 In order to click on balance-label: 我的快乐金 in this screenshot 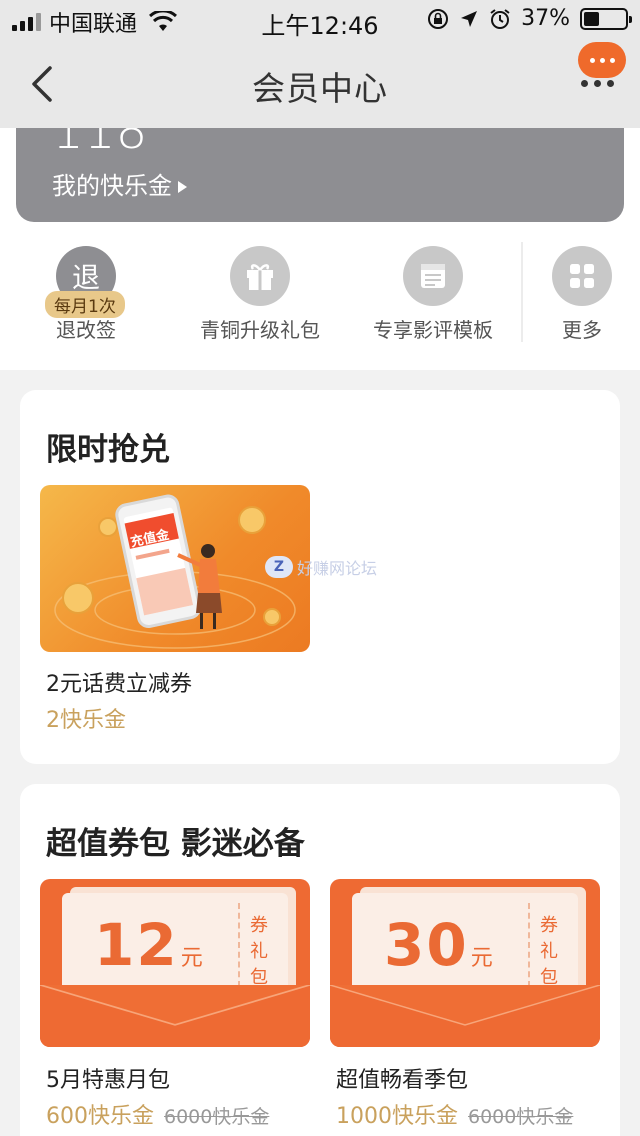, I will do `click(112, 186)`.